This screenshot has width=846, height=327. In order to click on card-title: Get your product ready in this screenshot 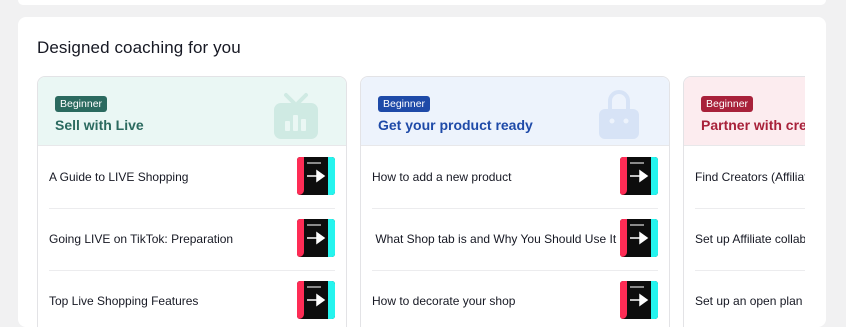, I will do `click(455, 125)`.